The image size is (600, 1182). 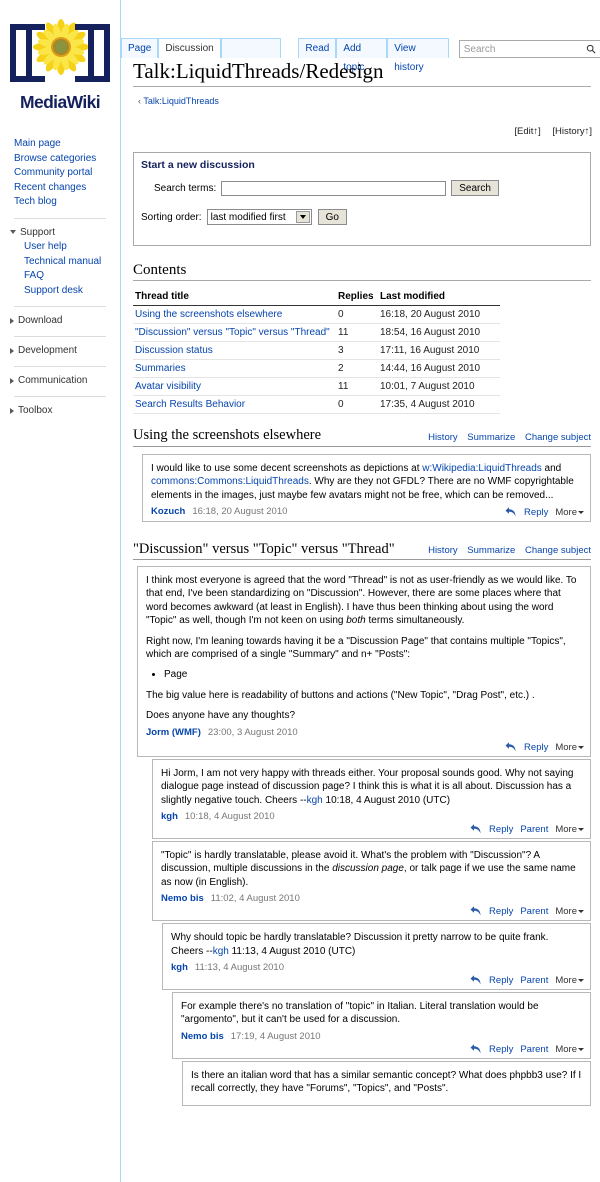 What do you see at coordinates (439, 404) in the screenshot?
I see `cell-last-modified: 17:35, 4 August 2010` at bounding box center [439, 404].